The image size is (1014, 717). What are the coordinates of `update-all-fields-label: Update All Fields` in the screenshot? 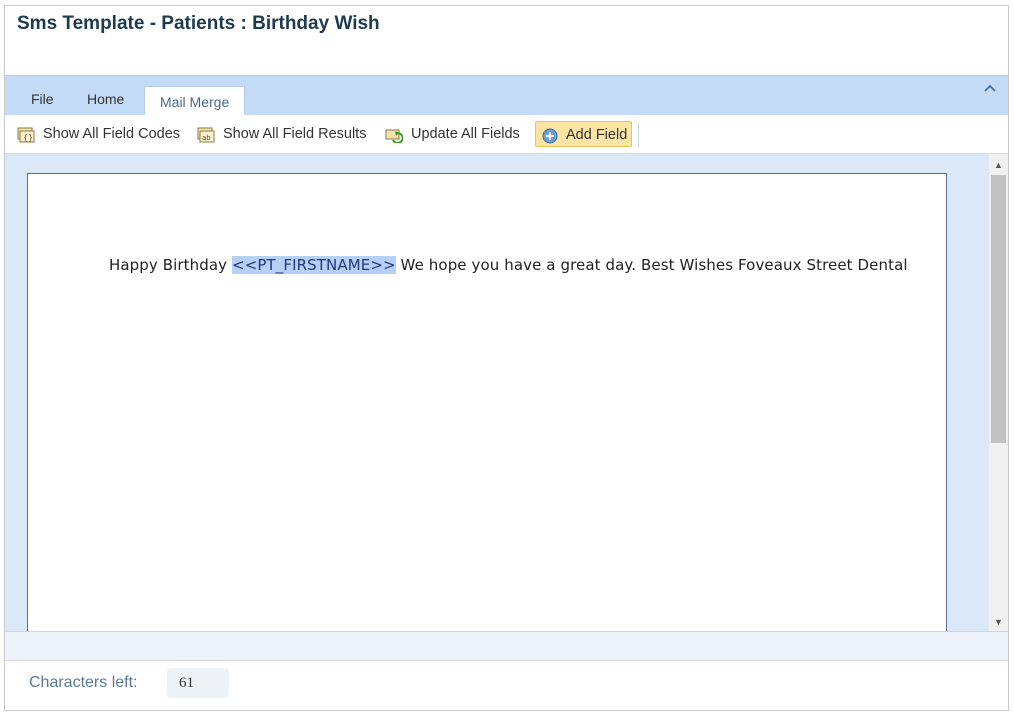 It's located at (465, 134).